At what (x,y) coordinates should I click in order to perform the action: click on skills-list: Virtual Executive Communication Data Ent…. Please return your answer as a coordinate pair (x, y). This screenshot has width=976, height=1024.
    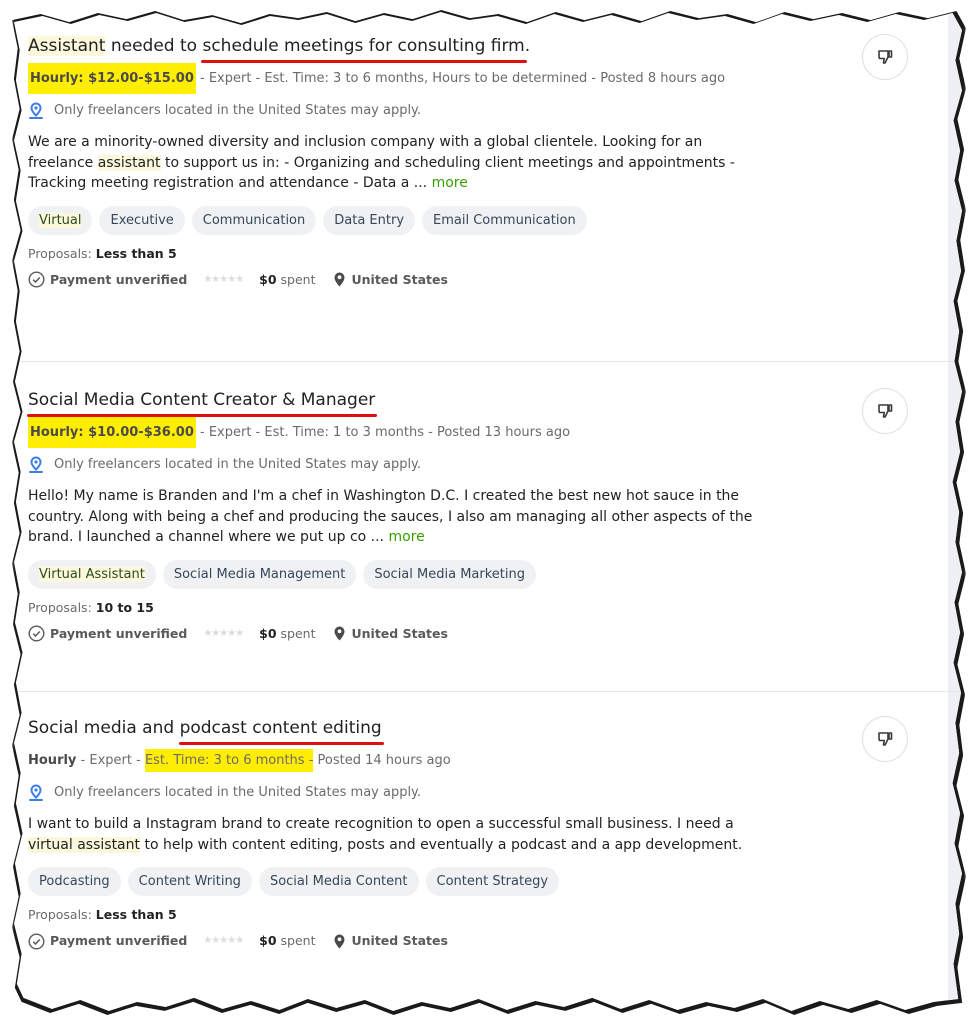
    Looking at the image, I should click on (495, 220).